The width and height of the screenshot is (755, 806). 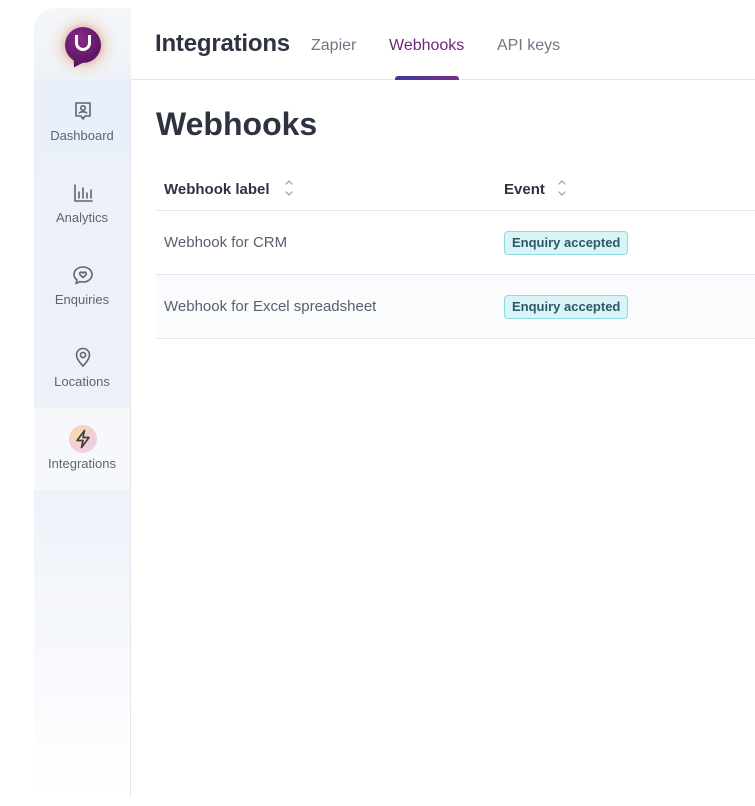 I want to click on tab-api-keys: API keys, so click(x=528, y=46).